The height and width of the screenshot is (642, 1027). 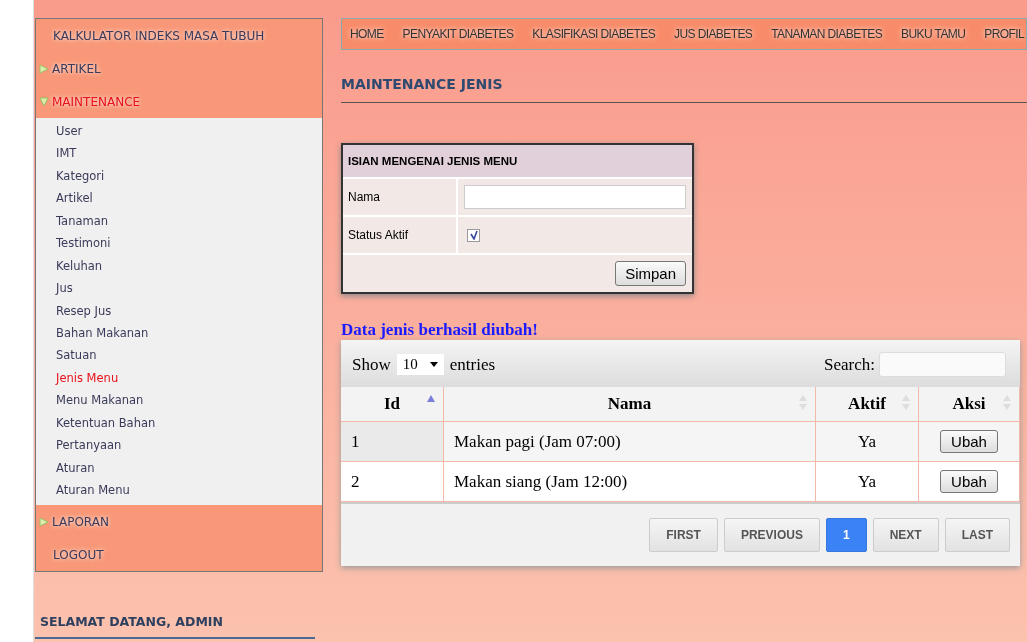 What do you see at coordinates (367, 34) in the screenshot?
I see `nav-link: HOME` at bounding box center [367, 34].